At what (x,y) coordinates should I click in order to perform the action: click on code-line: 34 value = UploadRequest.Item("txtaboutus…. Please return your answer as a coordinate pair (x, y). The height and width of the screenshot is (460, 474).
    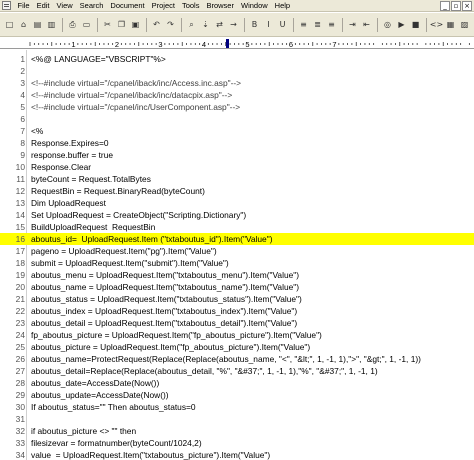
    Looking at the image, I should click on (237, 454).